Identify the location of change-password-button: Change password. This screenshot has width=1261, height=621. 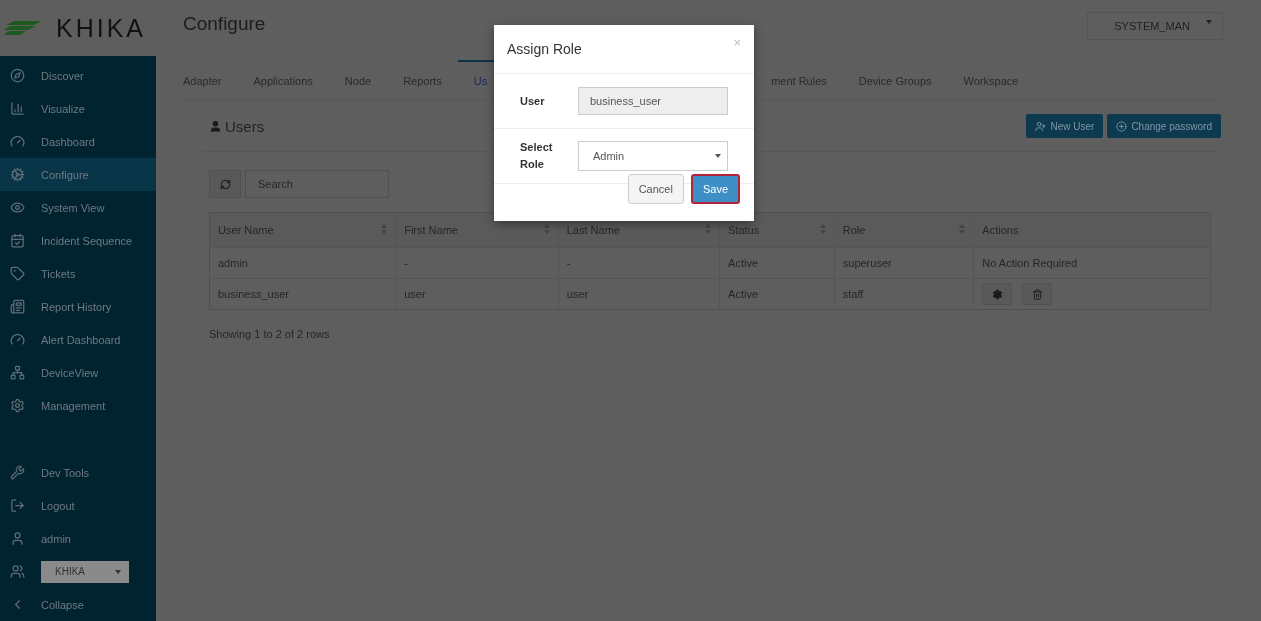
(1164, 126).